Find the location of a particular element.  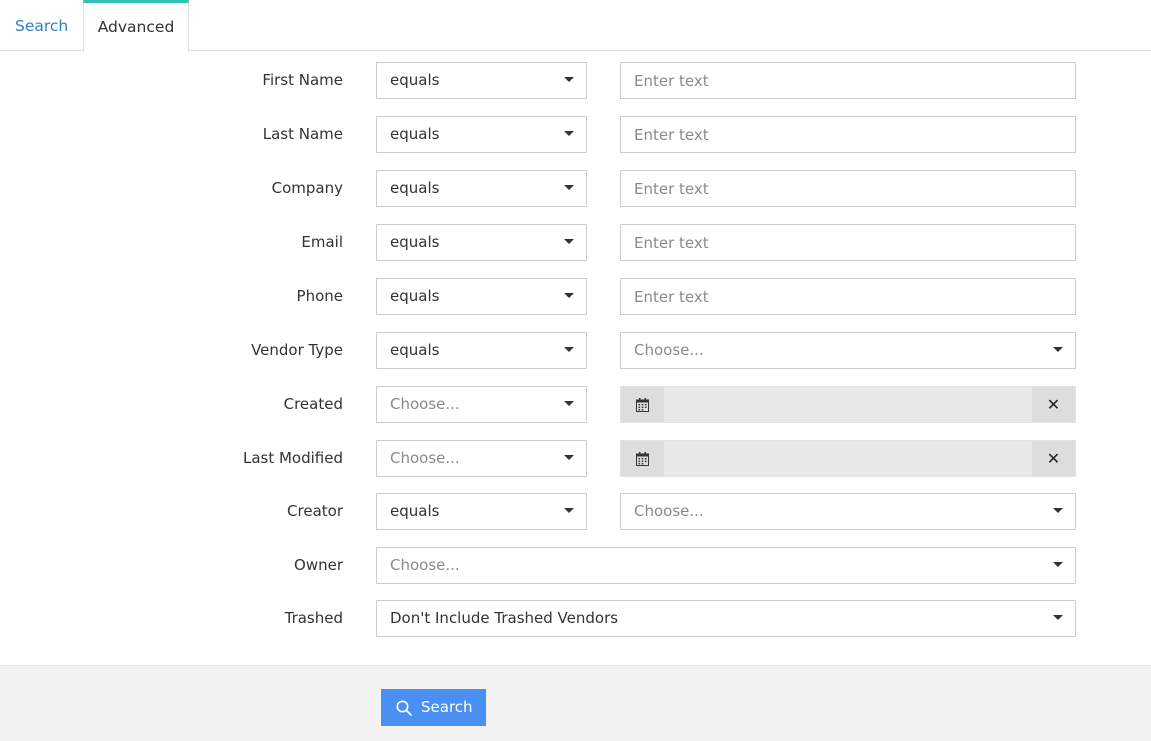

first-name-operator-select: equals is located at coordinates (481, 80).